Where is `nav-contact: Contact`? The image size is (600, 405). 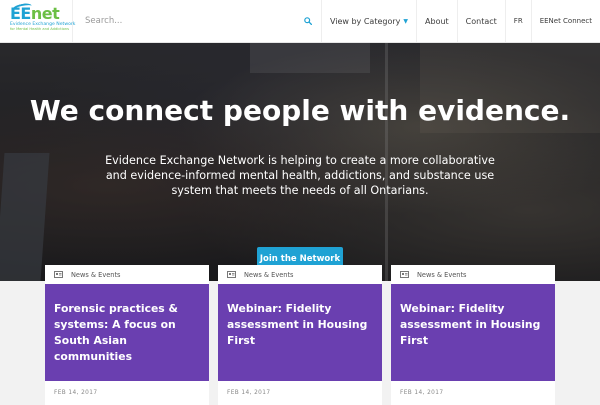
nav-contact: Contact is located at coordinates (480, 21).